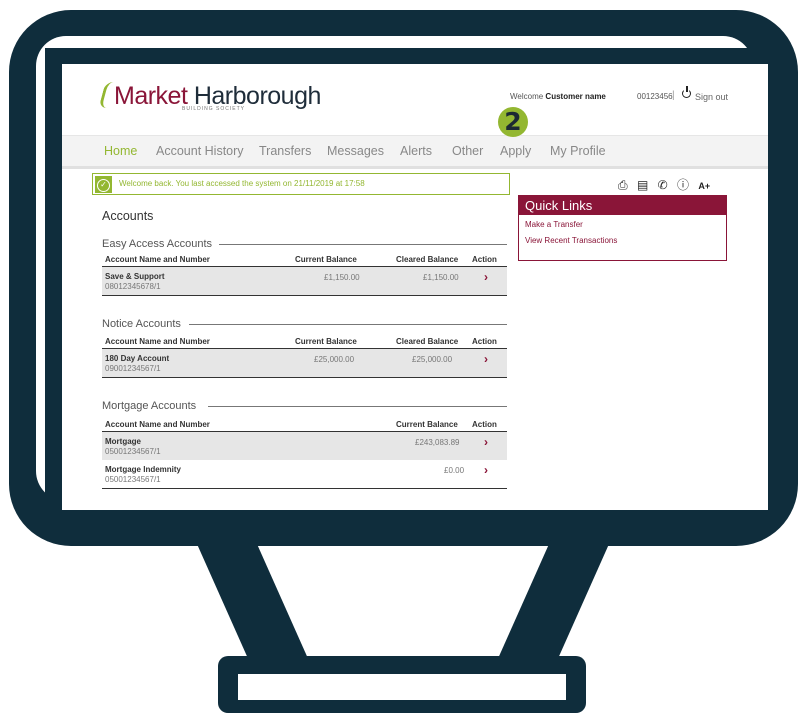 This screenshot has width=809, height=713. I want to click on sign-out-link: Sign out, so click(711, 97).